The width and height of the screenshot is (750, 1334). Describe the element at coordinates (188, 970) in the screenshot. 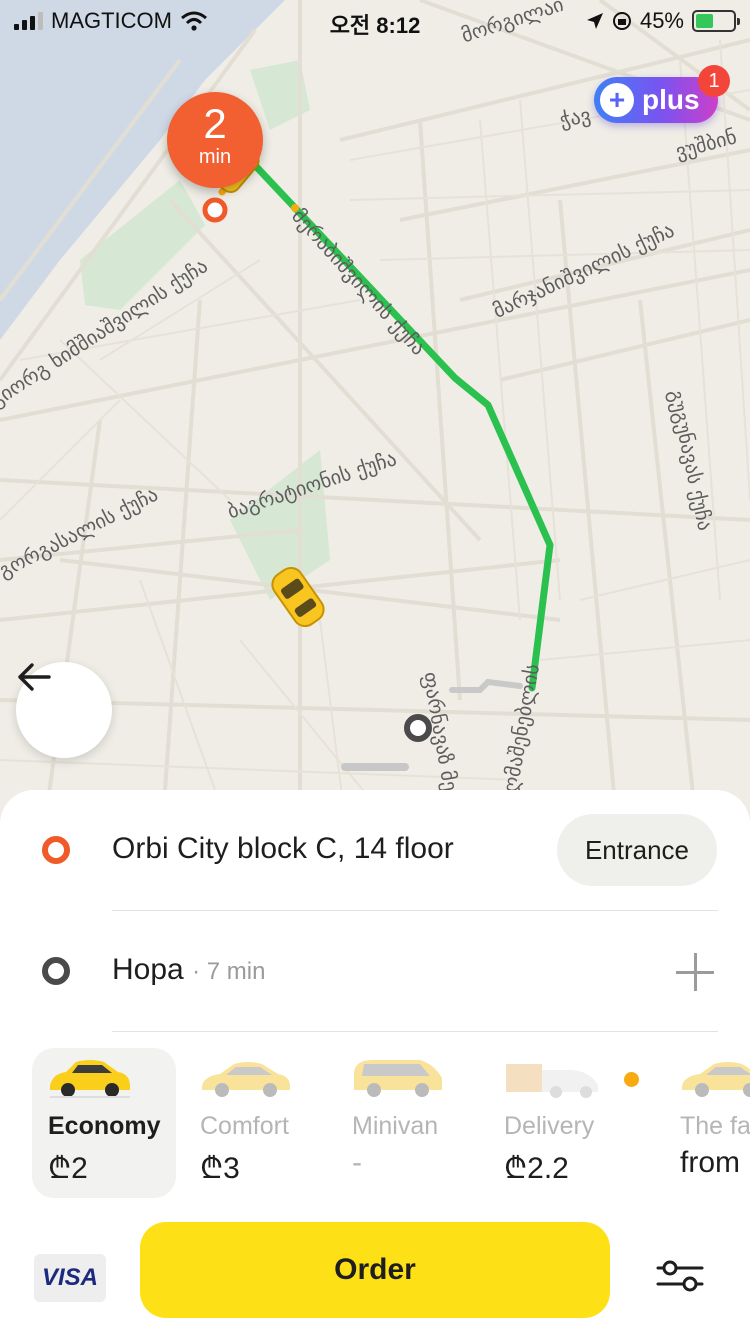

I see `destination-text: Hopa · 7 min` at that location.